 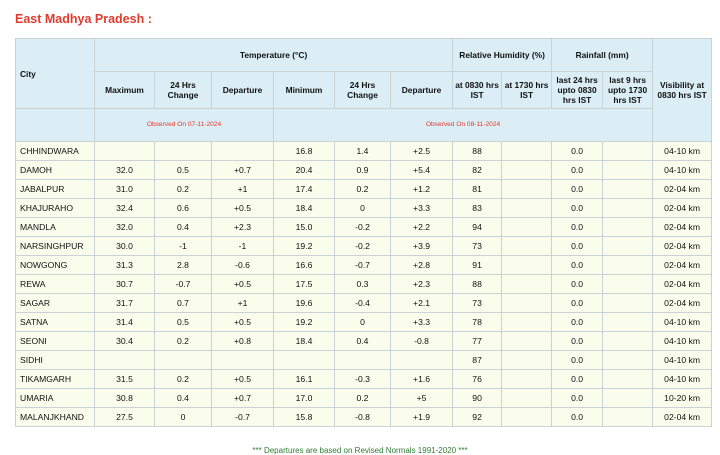 What do you see at coordinates (421, 227) in the screenshot?
I see `cell-departure-min: +2.2` at bounding box center [421, 227].